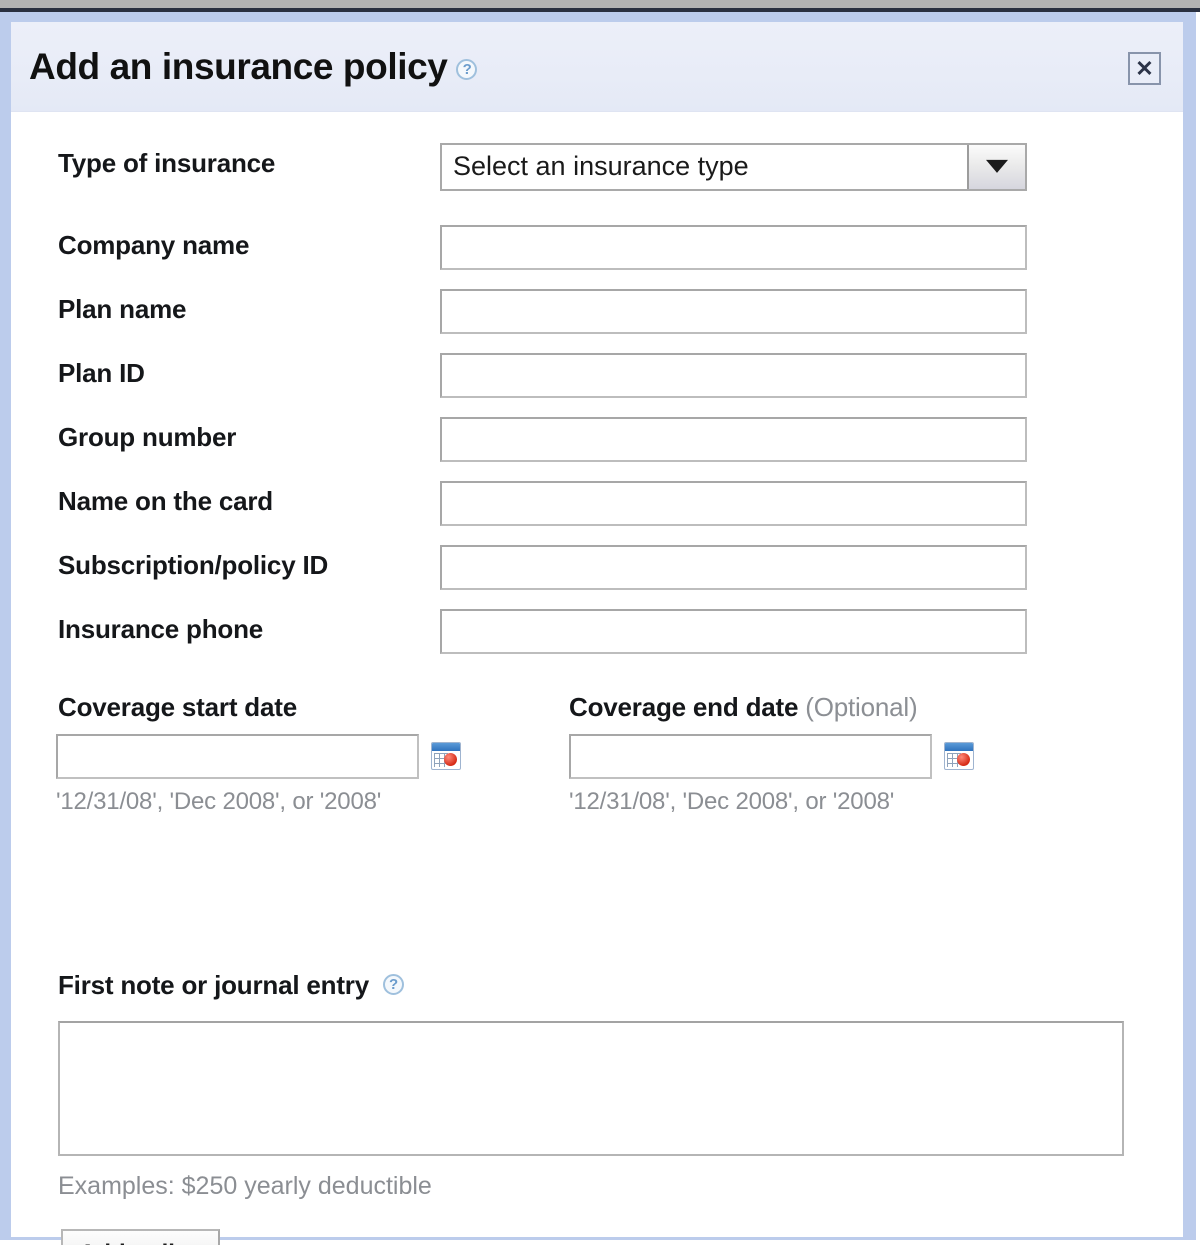 This screenshot has height=1245, width=1200. I want to click on group-number-input, so click(733, 439).